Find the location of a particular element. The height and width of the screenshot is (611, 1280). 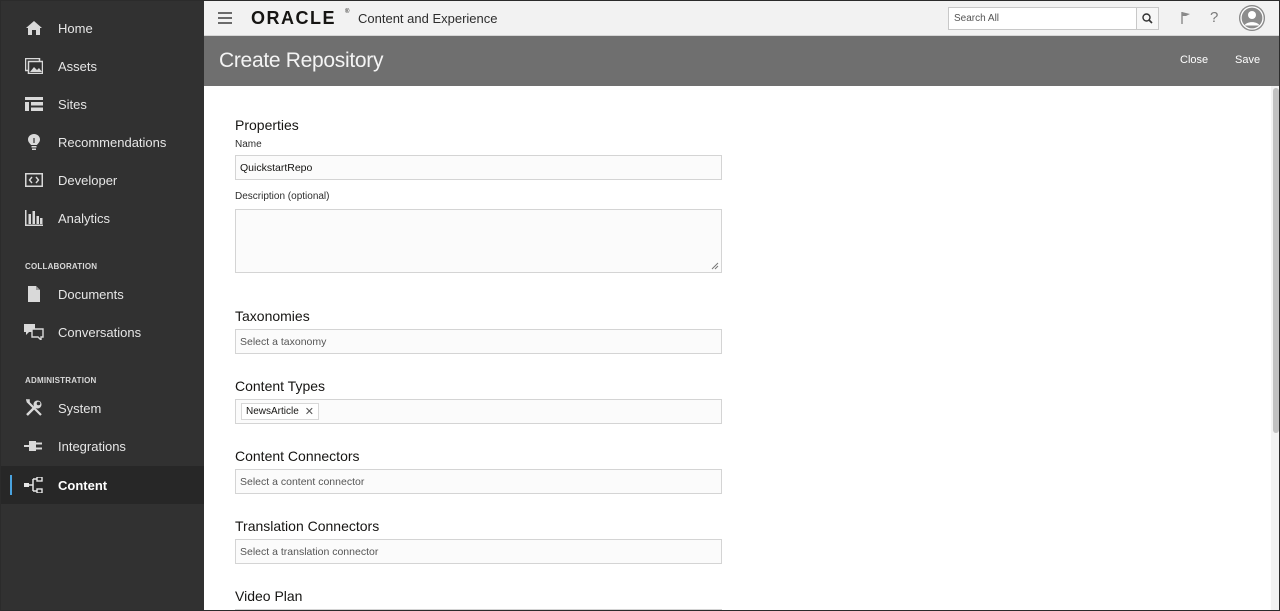

sidebar-item-home: Home is located at coordinates (102, 28).